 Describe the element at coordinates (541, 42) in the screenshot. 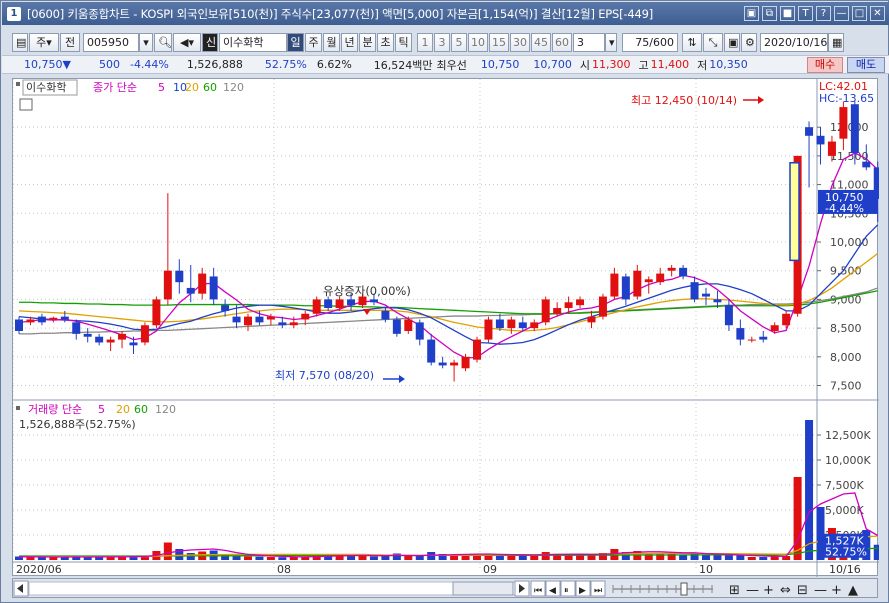

I see `interval-button-6: 45` at that location.